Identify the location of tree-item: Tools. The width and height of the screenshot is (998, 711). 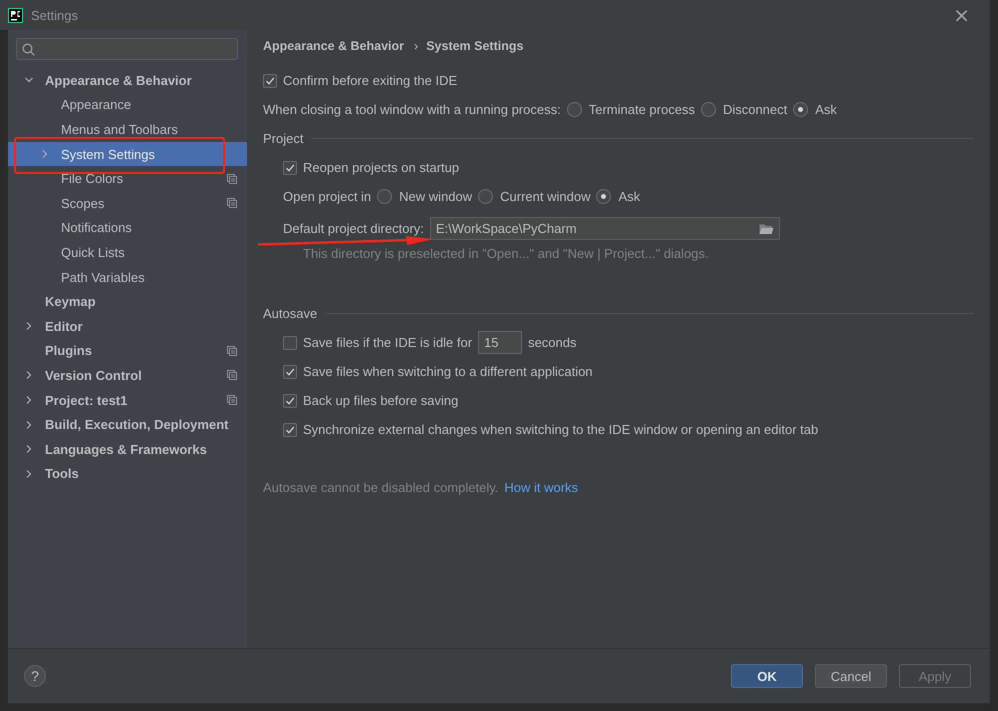
(127, 474).